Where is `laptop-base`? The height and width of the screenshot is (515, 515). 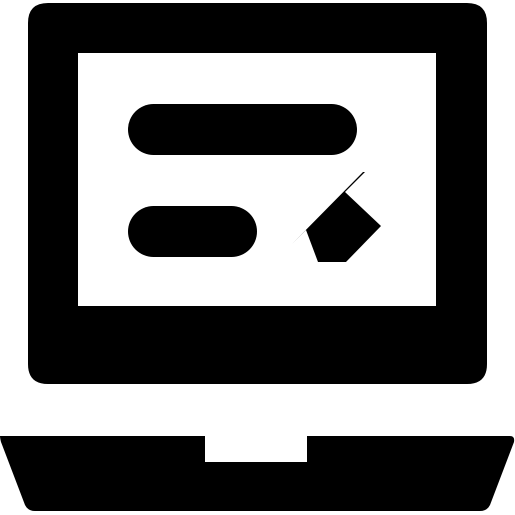 laptop-base is located at coordinates (257, 473).